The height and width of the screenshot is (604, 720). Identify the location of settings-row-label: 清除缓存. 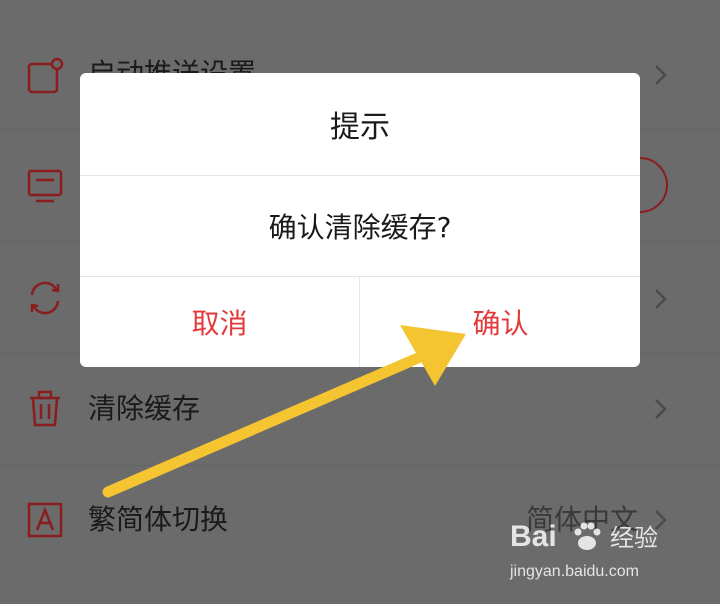
(144, 408).